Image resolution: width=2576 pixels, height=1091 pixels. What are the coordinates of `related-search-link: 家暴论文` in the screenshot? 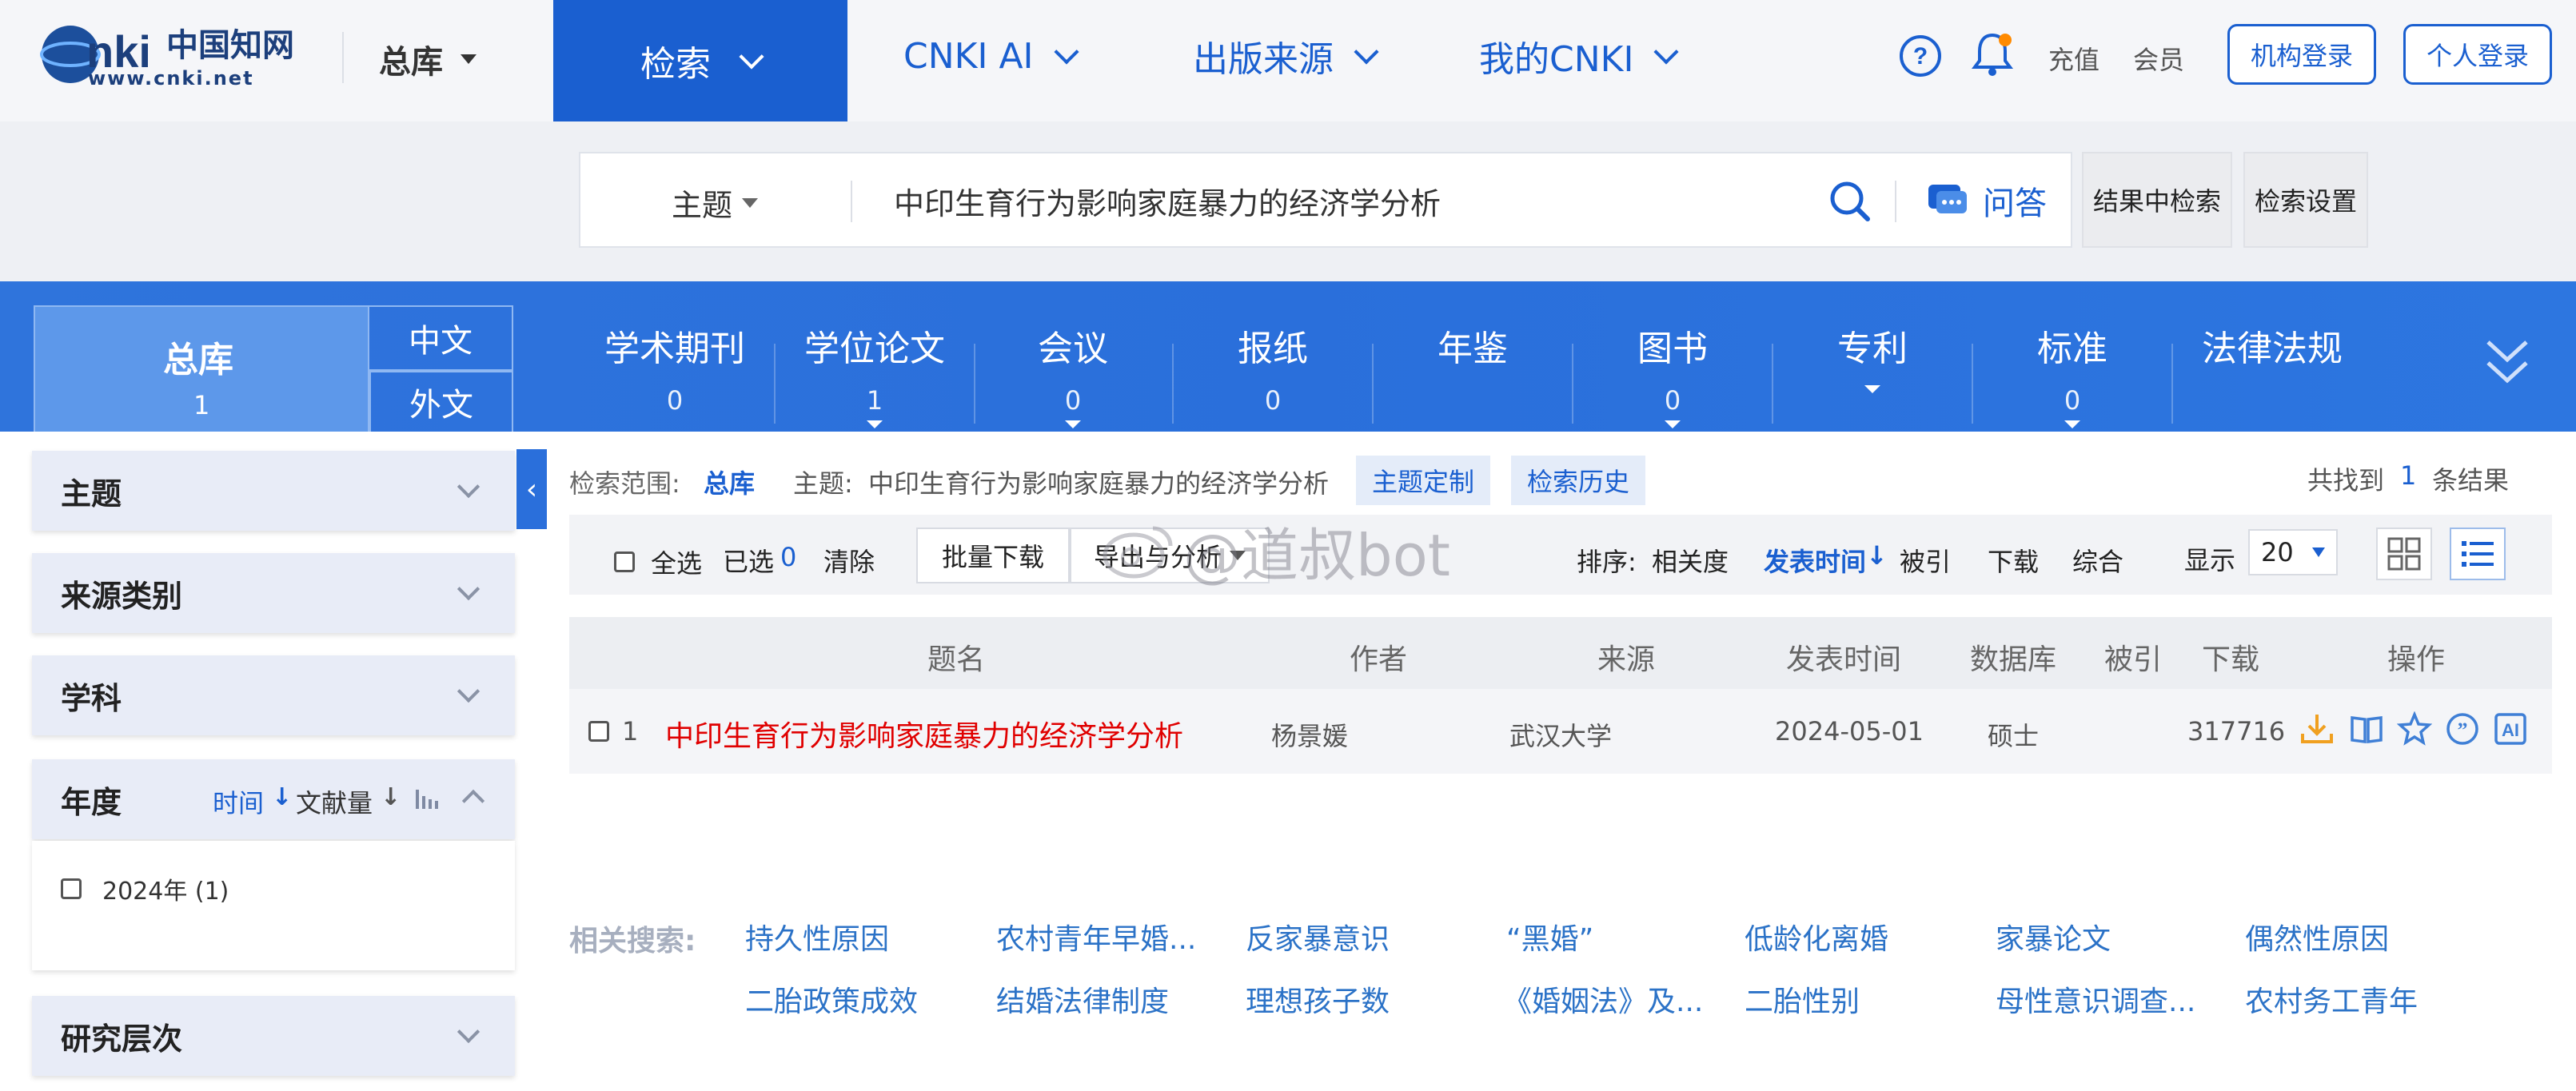 It's located at (2053, 937).